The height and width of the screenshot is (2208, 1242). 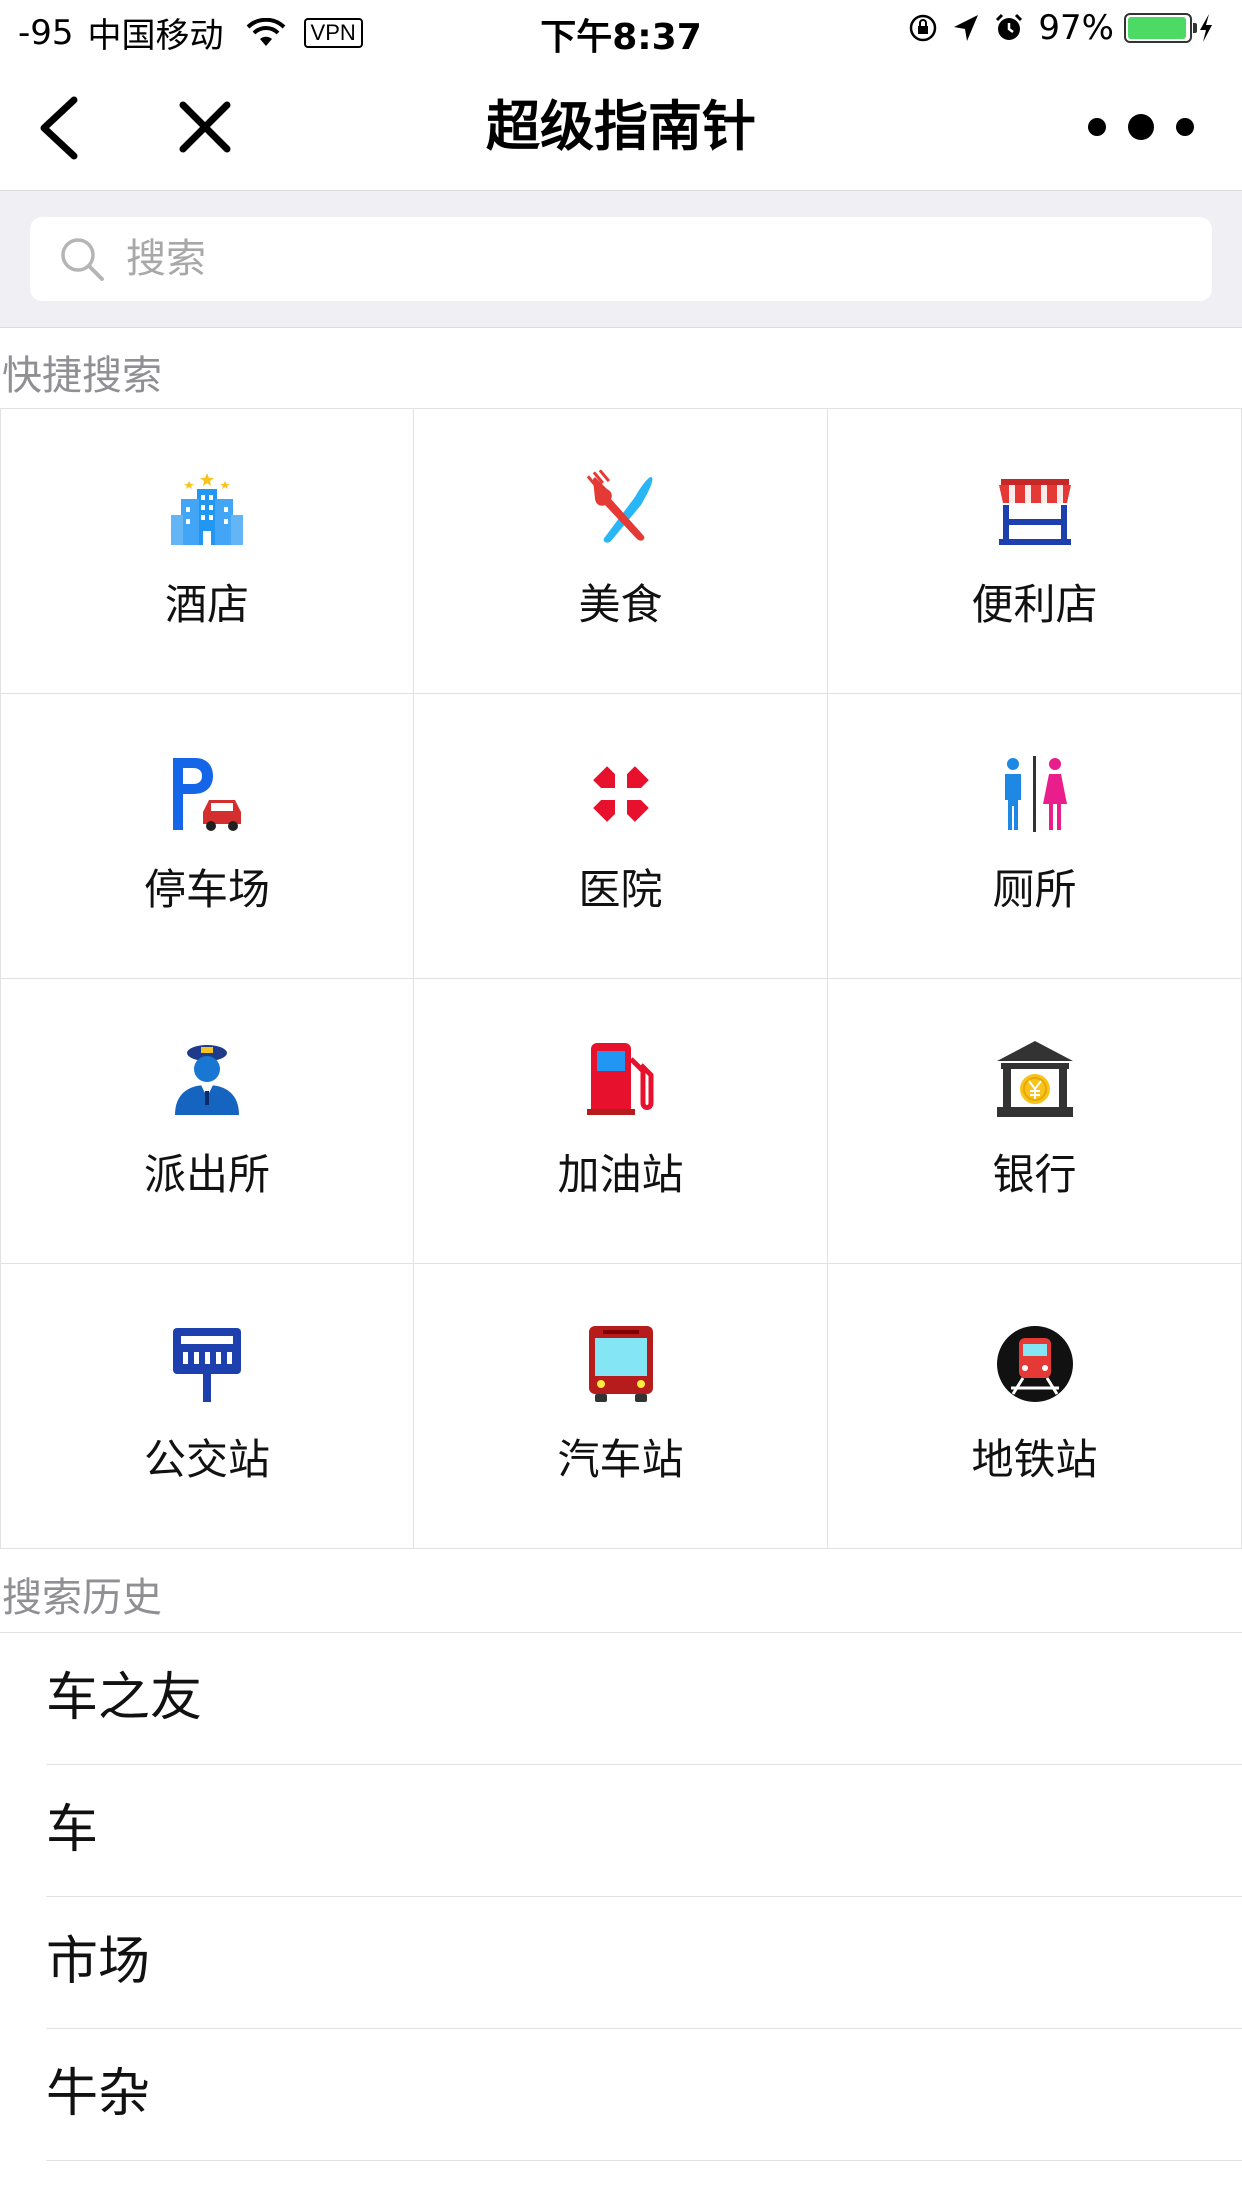 I want to click on history-item: 车之友, so click(x=644, y=1699).